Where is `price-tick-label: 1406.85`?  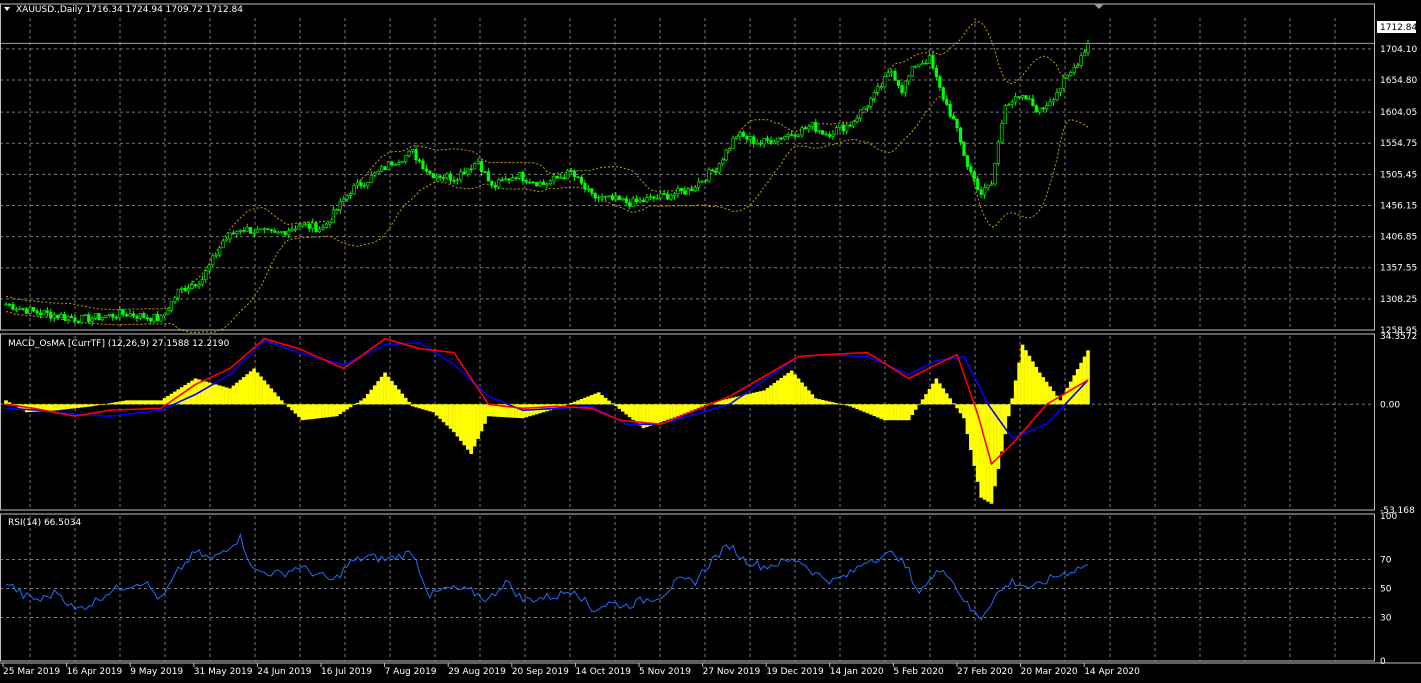 price-tick-label: 1406.85 is located at coordinates (1398, 238).